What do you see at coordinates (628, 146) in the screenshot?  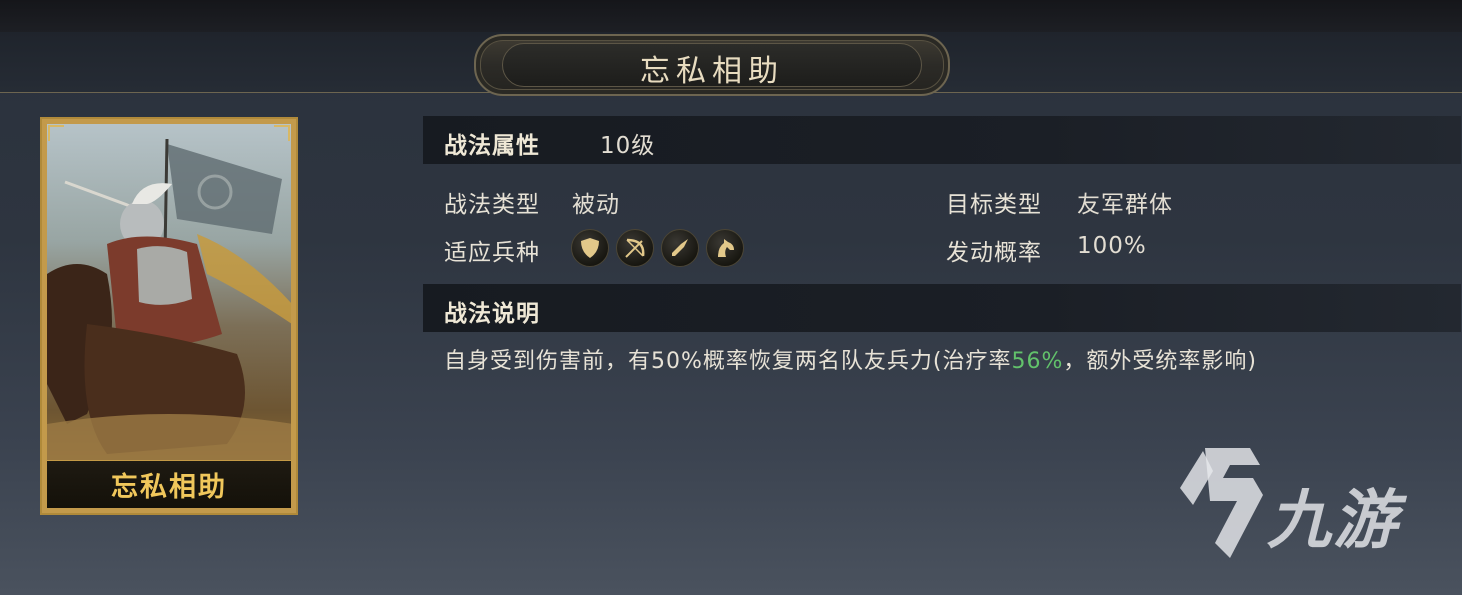 I see `skill-level: 10级` at bounding box center [628, 146].